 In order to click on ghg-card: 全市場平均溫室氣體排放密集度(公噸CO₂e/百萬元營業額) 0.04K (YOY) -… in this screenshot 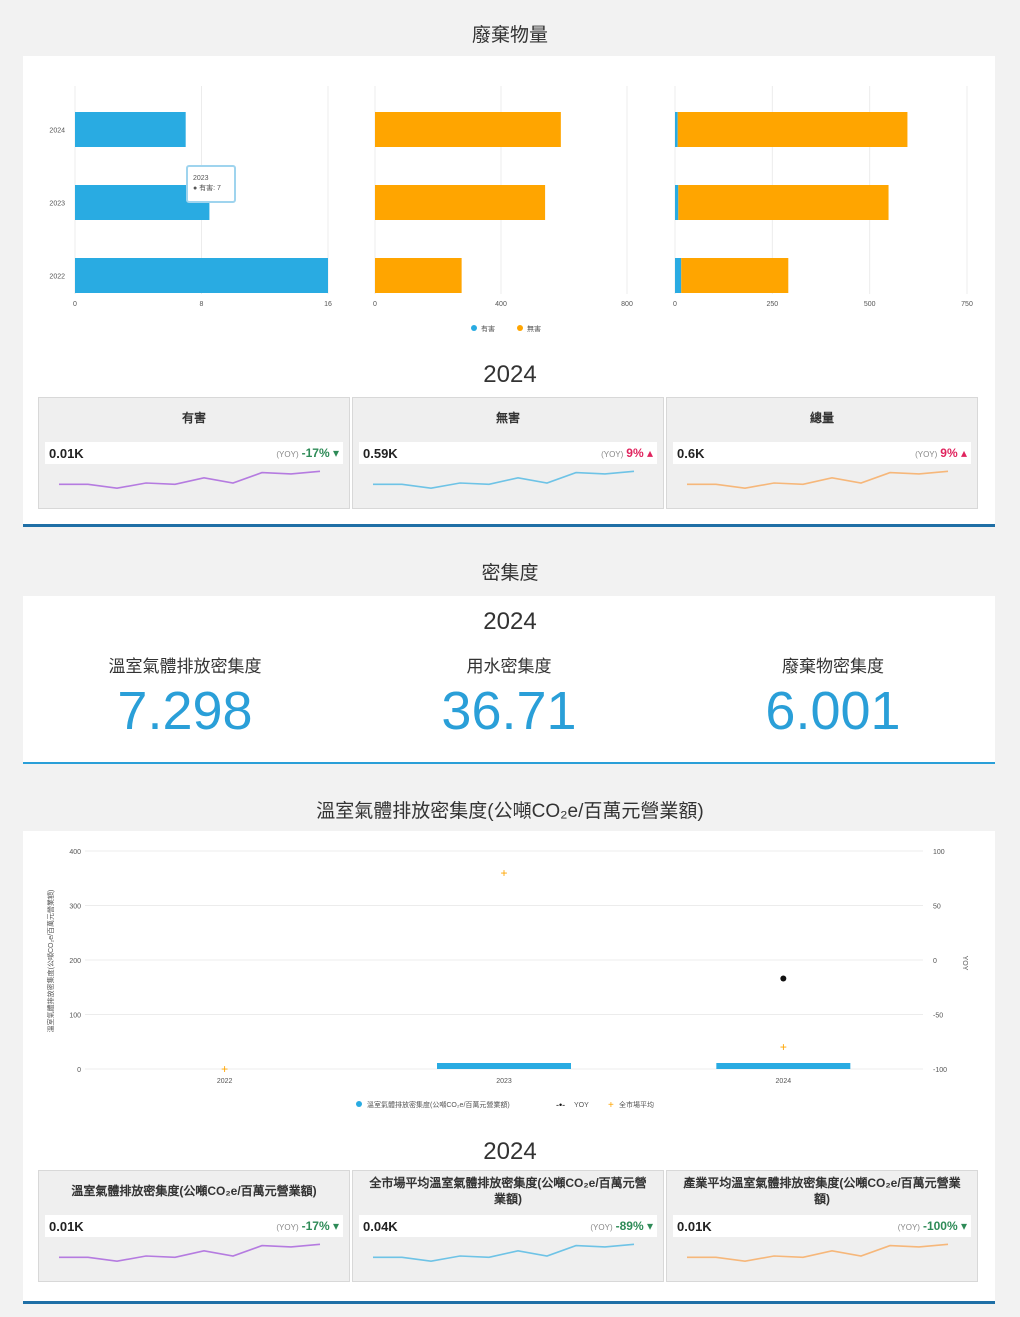, I will do `click(508, 1226)`.